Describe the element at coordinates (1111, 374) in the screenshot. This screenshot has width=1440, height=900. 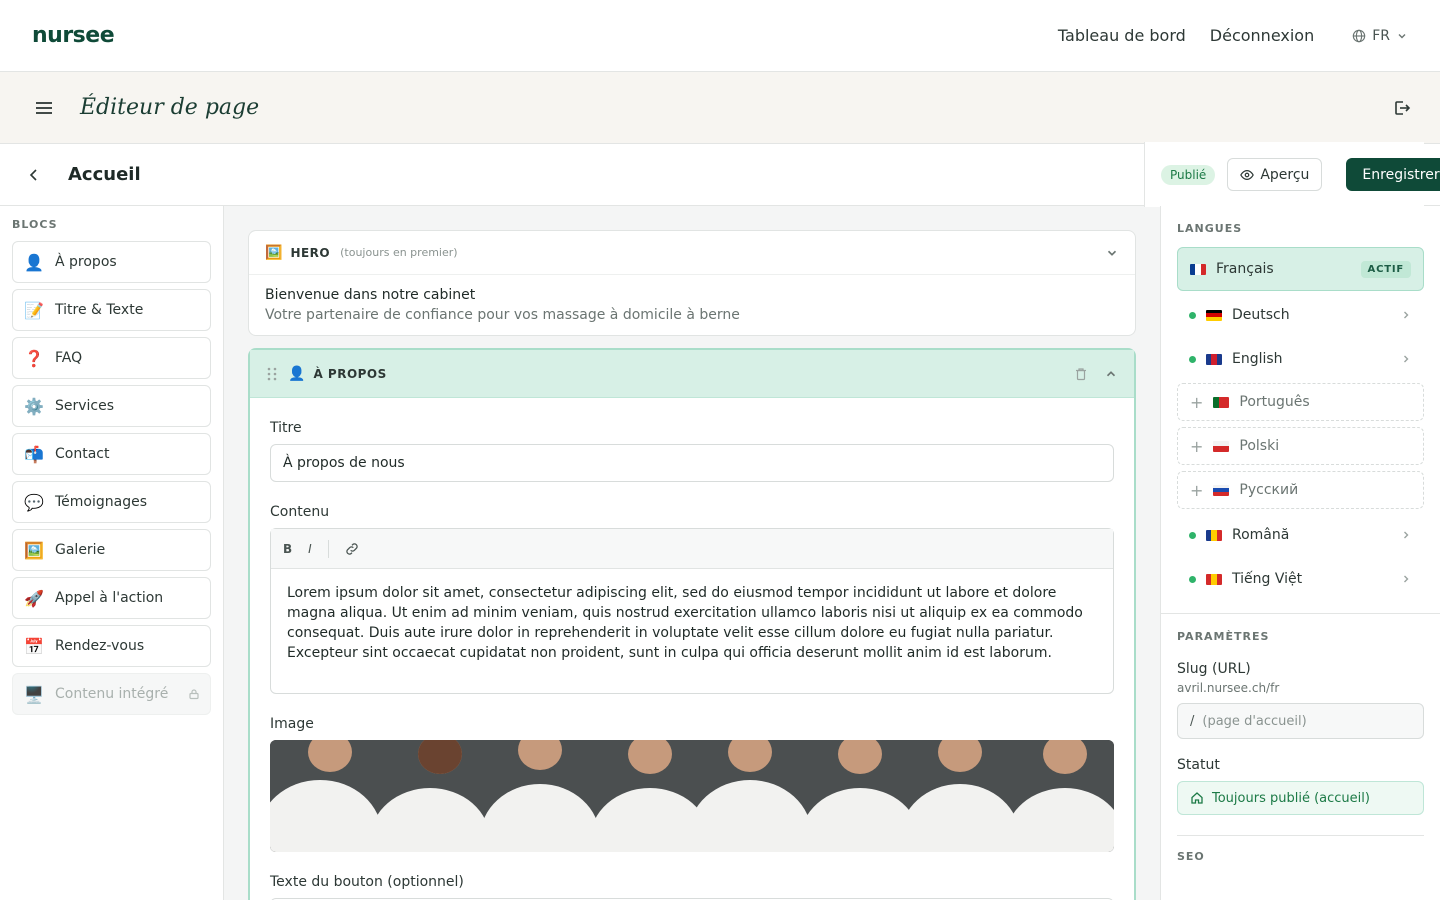
I see `chevron-up-icon` at that location.